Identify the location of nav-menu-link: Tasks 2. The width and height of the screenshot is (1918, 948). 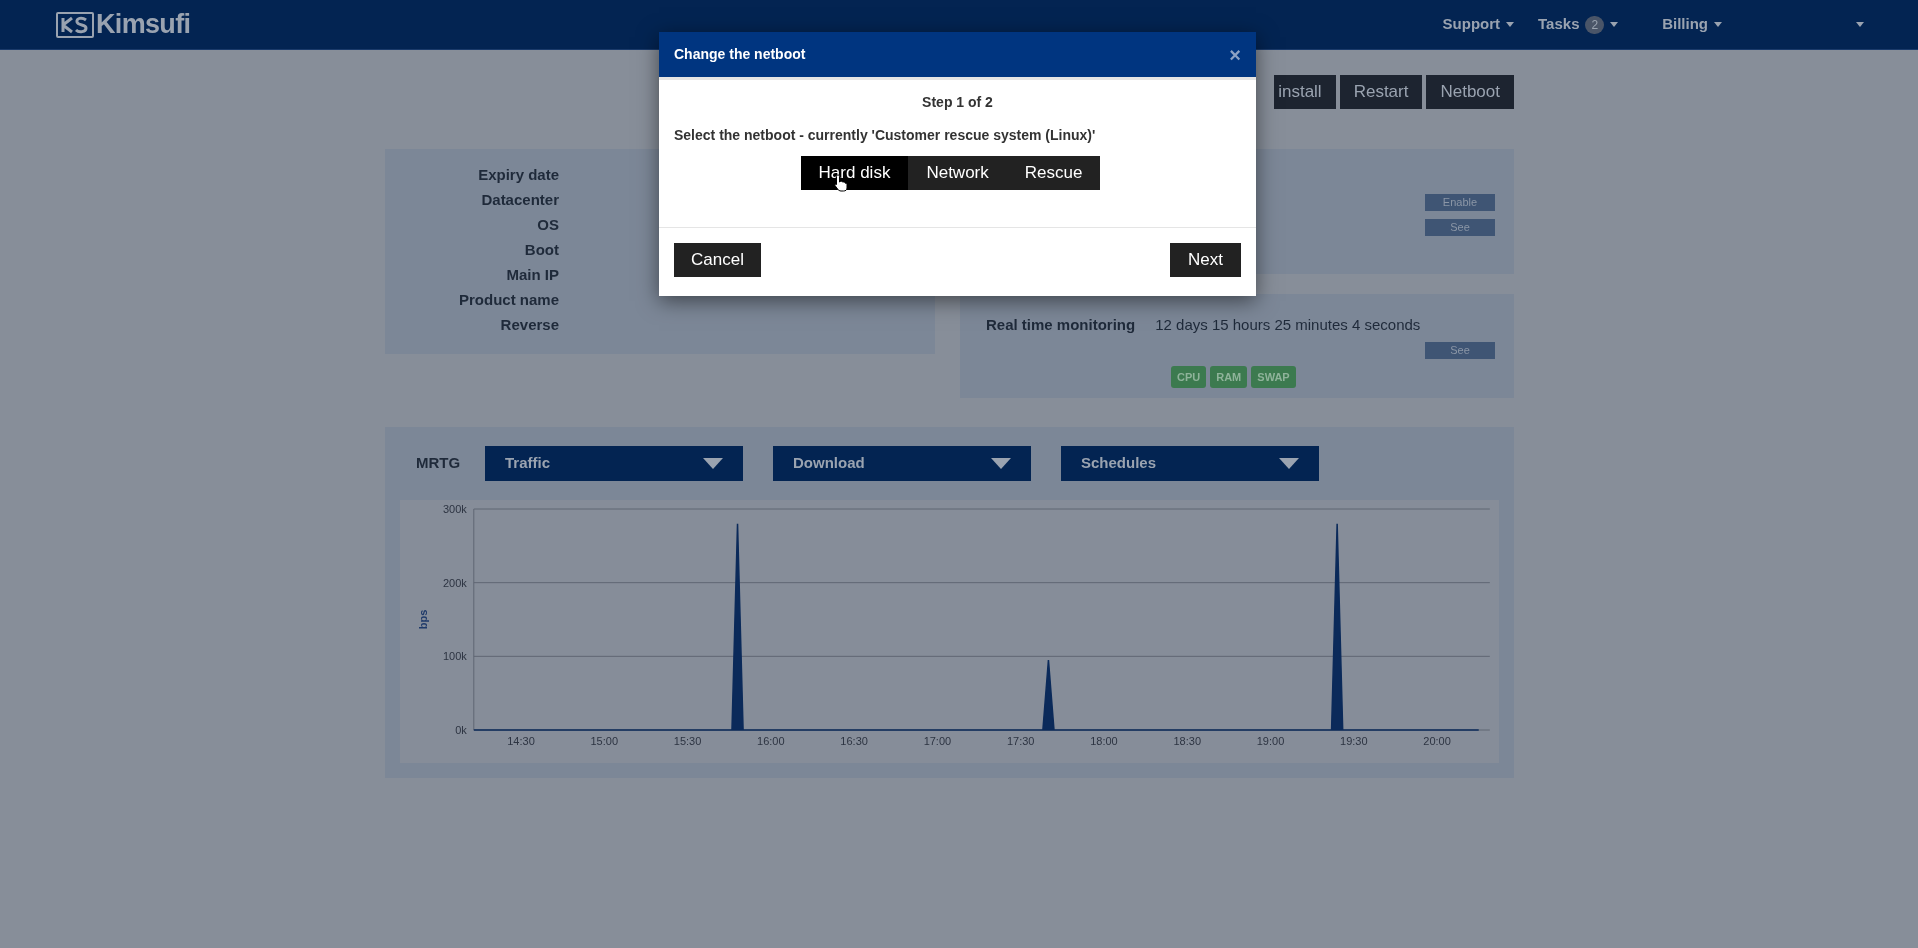
(1578, 24).